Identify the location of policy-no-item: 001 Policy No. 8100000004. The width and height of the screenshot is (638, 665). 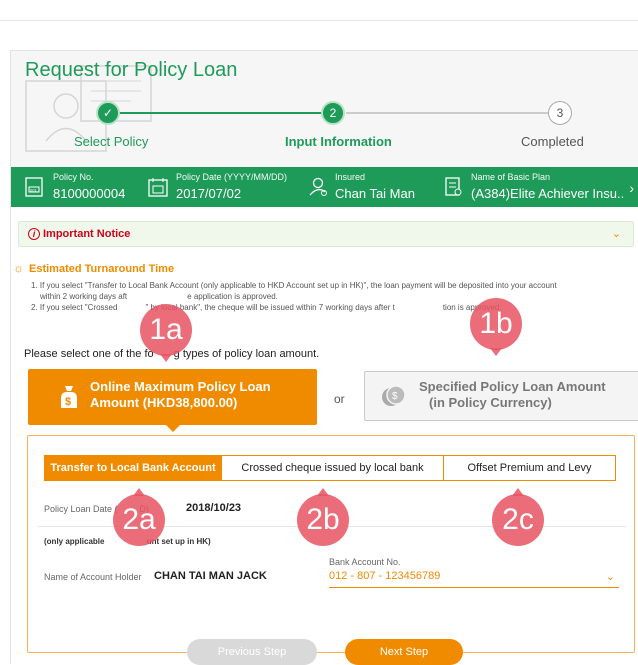
(90, 187).